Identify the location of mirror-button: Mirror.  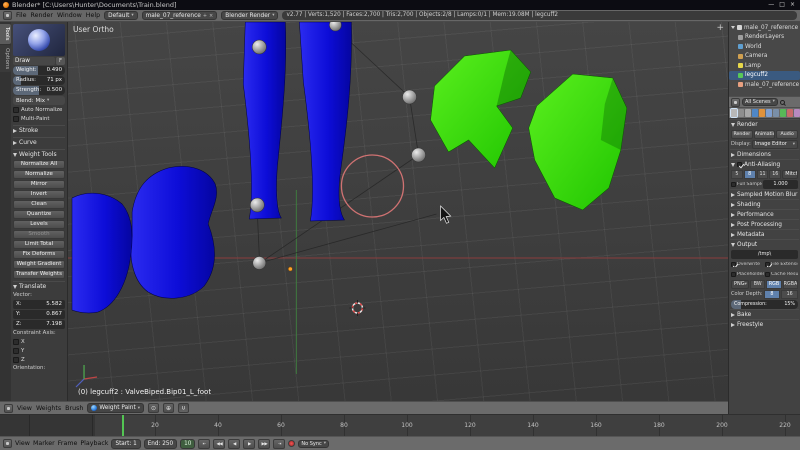
(39, 184).